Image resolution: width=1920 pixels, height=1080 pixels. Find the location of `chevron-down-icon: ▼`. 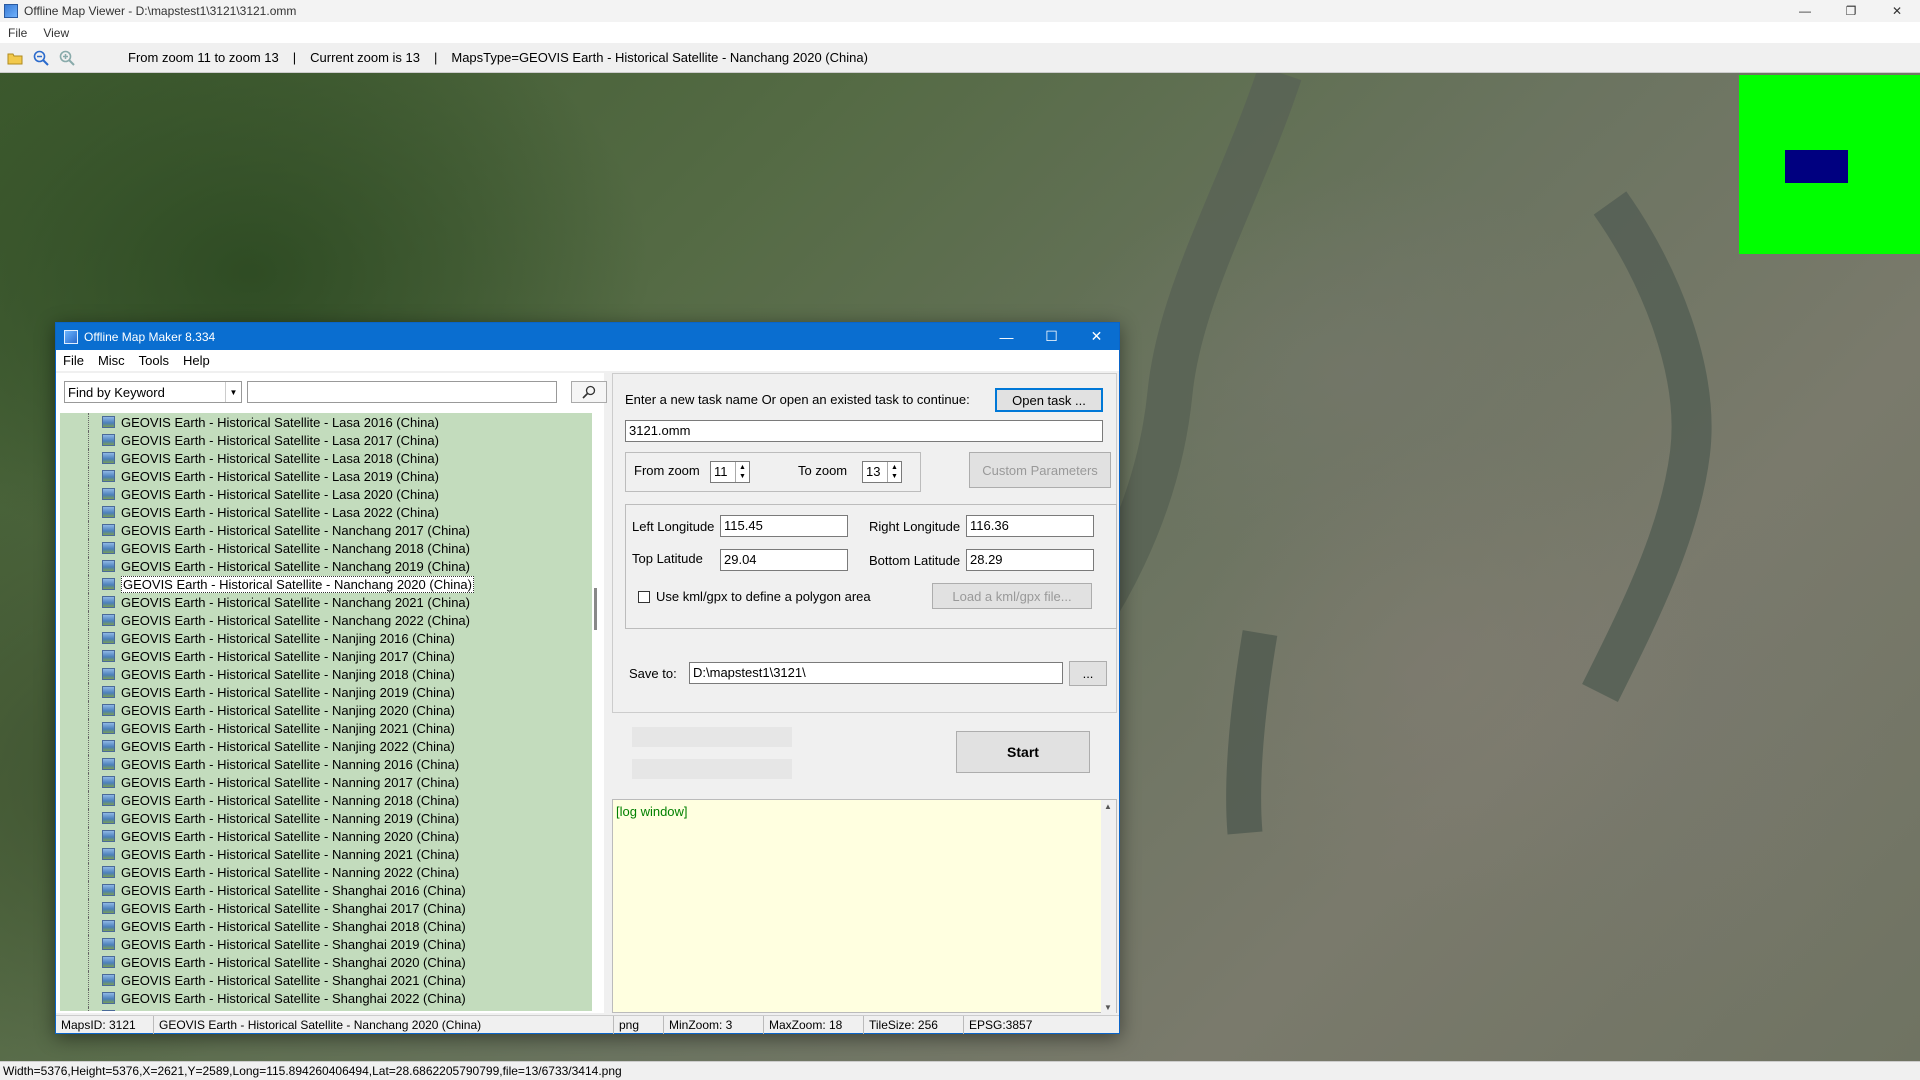

chevron-down-icon: ▼ is located at coordinates (233, 392).